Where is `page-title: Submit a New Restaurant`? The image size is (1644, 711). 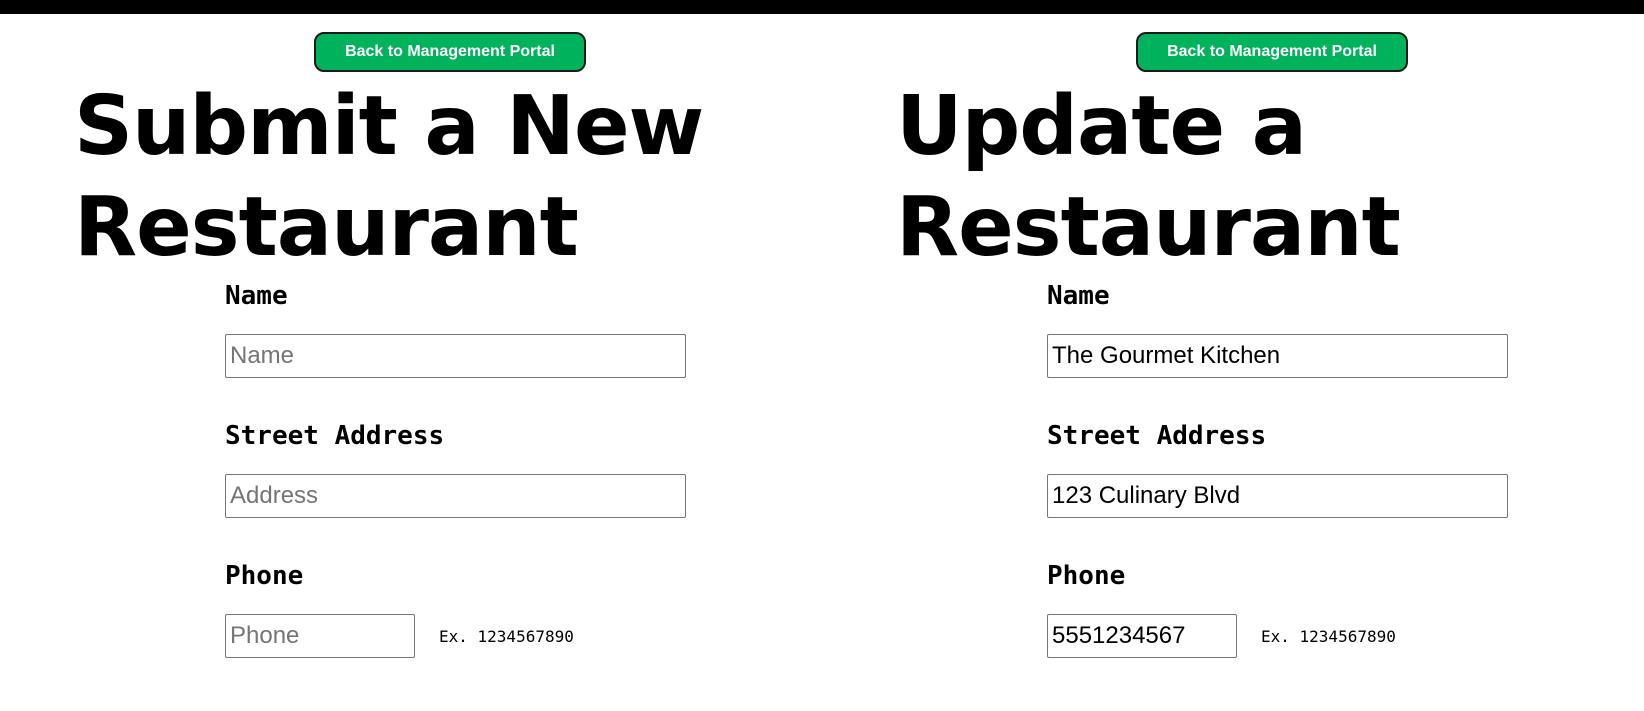
page-title: Submit a New Restaurant is located at coordinates (389, 177).